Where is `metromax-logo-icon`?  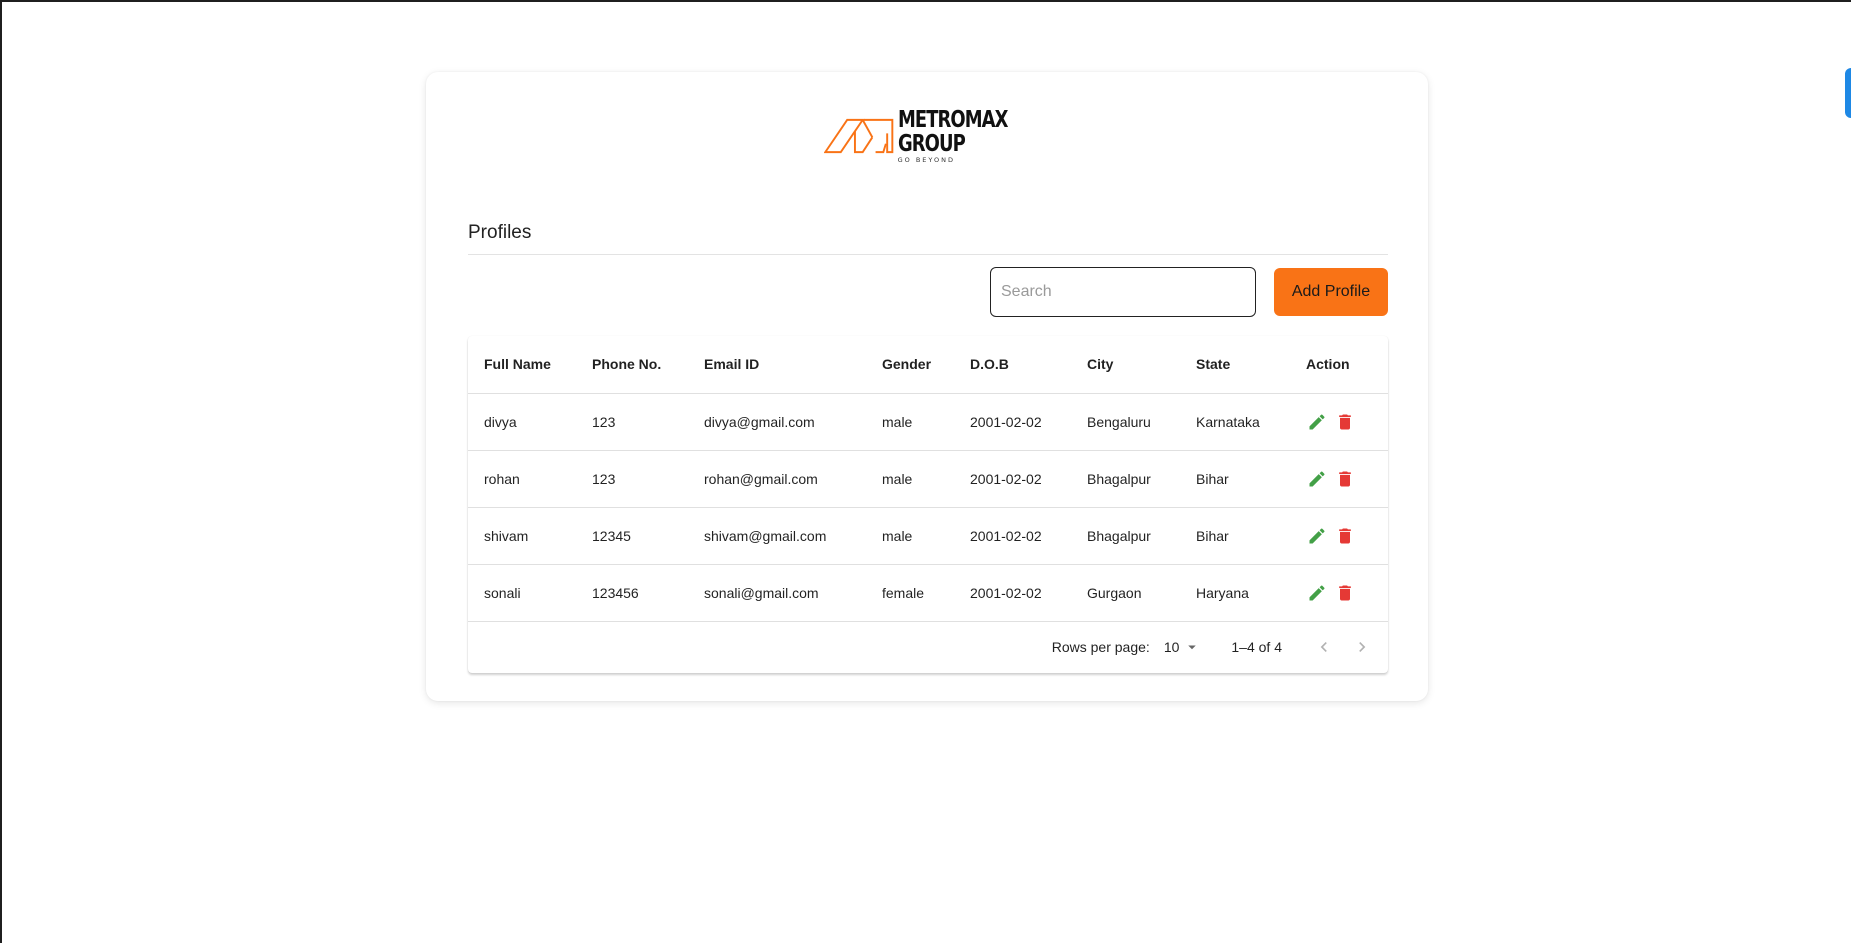 metromax-logo-icon is located at coordinates (859, 136).